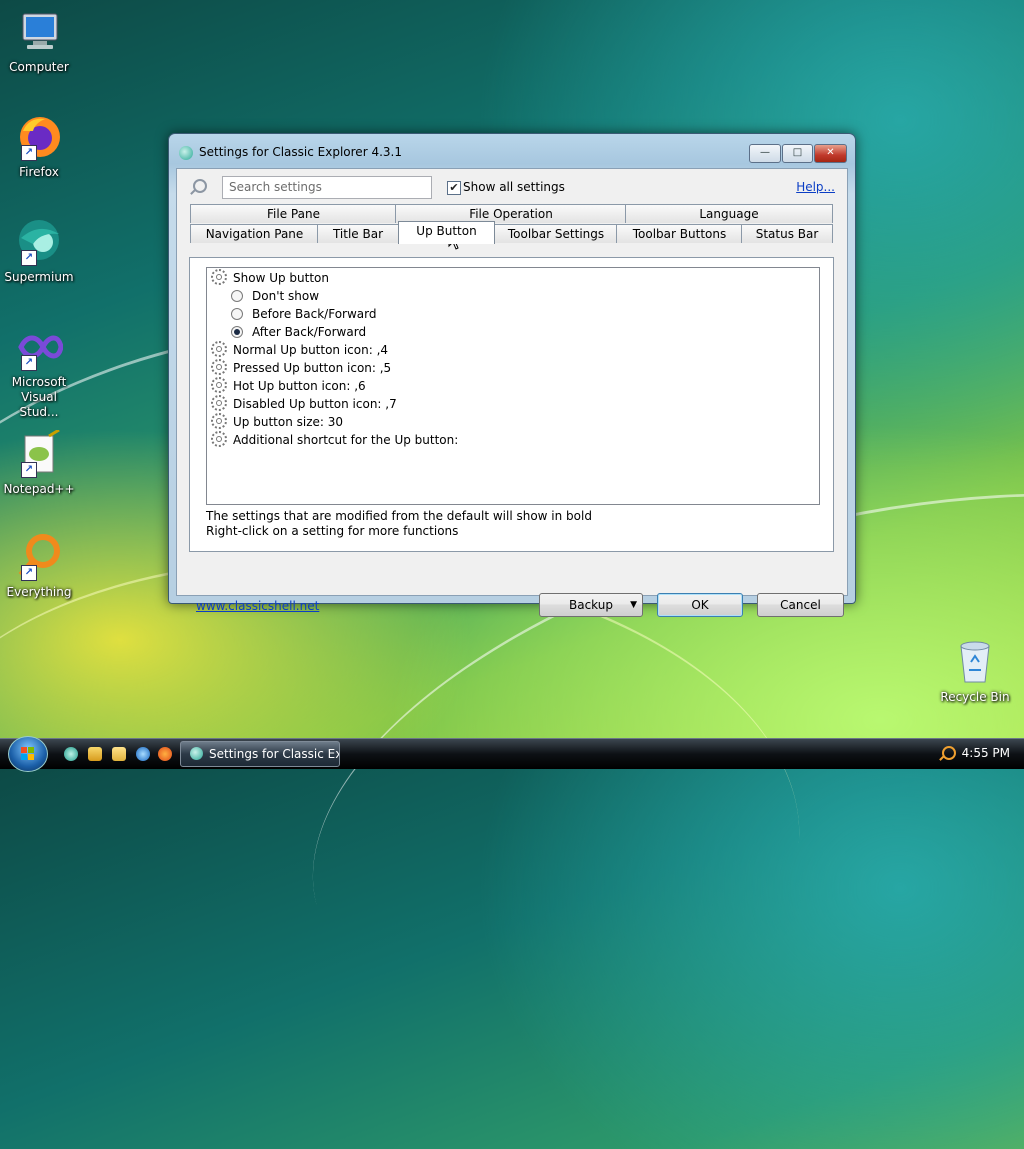 Image resolution: width=1024 pixels, height=1149 pixels. Describe the element at coordinates (556, 233) in the screenshot. I see `tab-toolbar-settings: Toolbar Settings` at that location.